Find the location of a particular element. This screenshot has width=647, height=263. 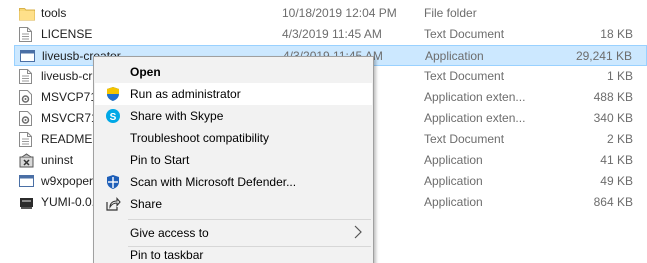

menu-item-label: Troubleshoot compatibility is located at coordinates (199, 138).